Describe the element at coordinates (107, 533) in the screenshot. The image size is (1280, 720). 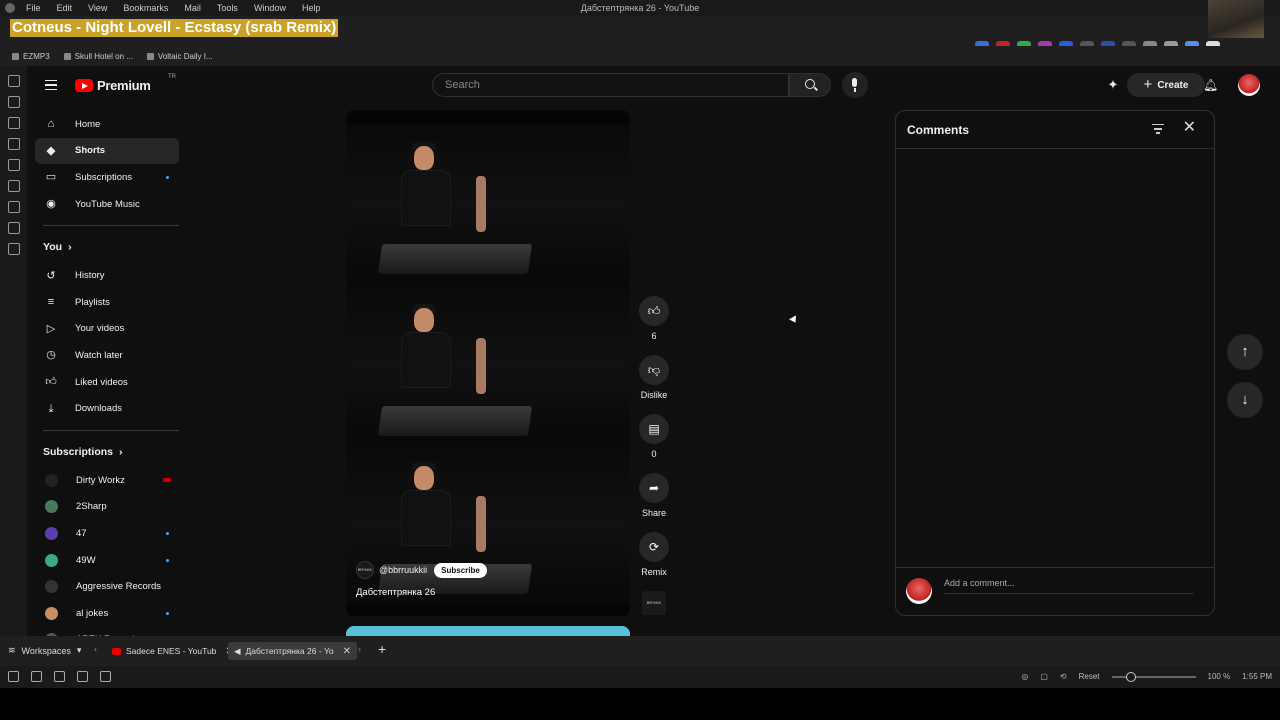
I see `guide-item-47: 47` at that location.